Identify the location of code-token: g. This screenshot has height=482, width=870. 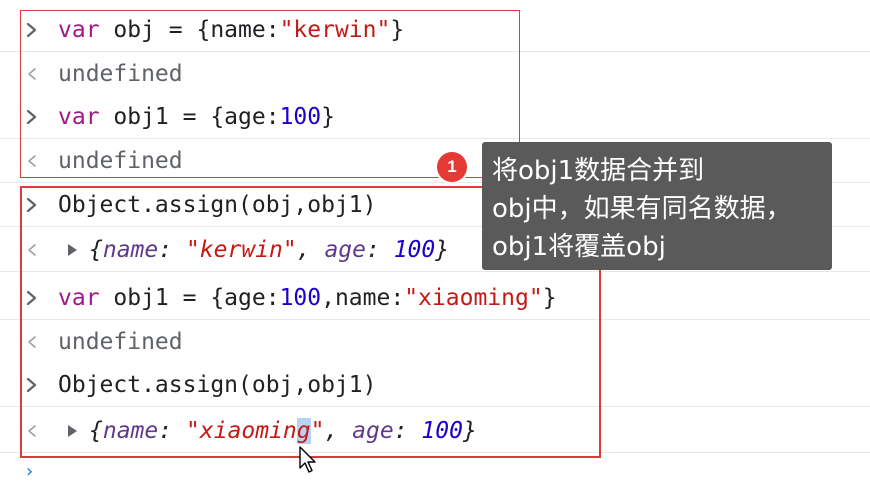
(303, 431).